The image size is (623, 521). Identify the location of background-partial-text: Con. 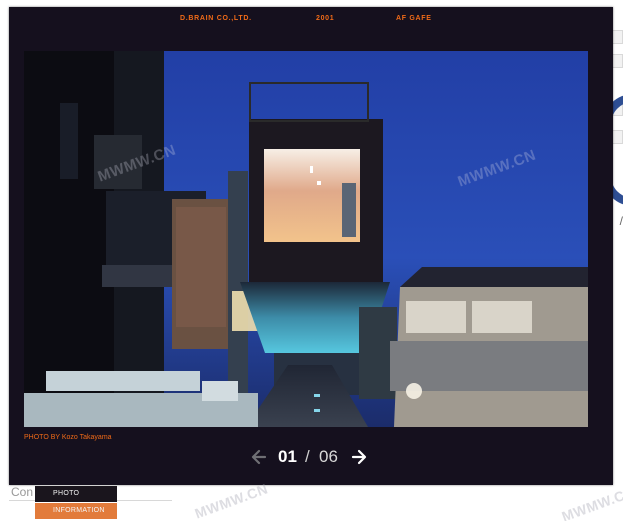
(22, 492).